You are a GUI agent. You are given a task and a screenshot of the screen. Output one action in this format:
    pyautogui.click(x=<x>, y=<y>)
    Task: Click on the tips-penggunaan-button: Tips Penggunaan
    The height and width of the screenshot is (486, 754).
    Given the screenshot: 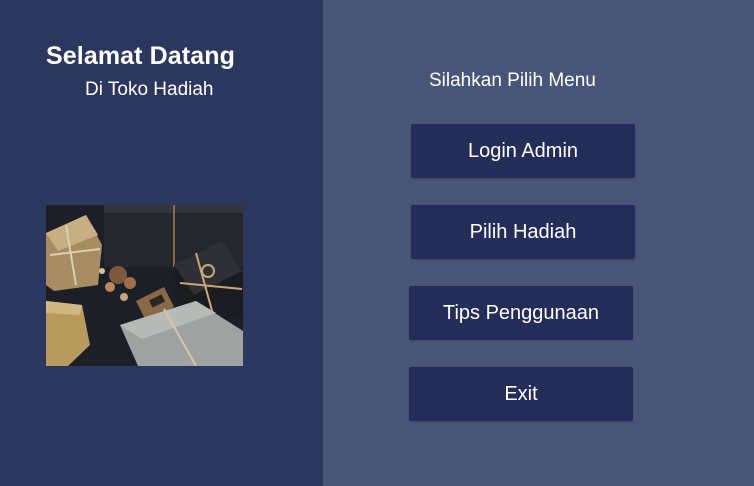 What is the action you would take?
    pyautogui.click(x=521, y=313)
    